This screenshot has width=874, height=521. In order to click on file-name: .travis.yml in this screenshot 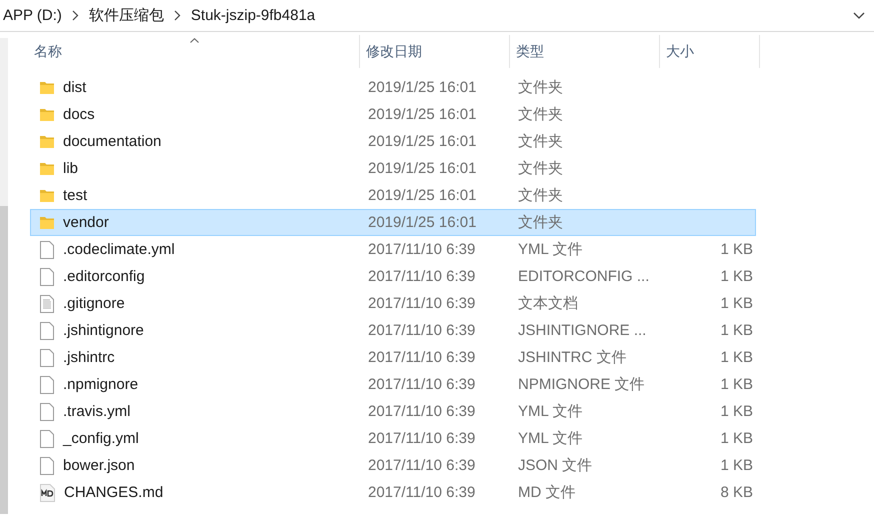, I will do `click(96, 411)`.